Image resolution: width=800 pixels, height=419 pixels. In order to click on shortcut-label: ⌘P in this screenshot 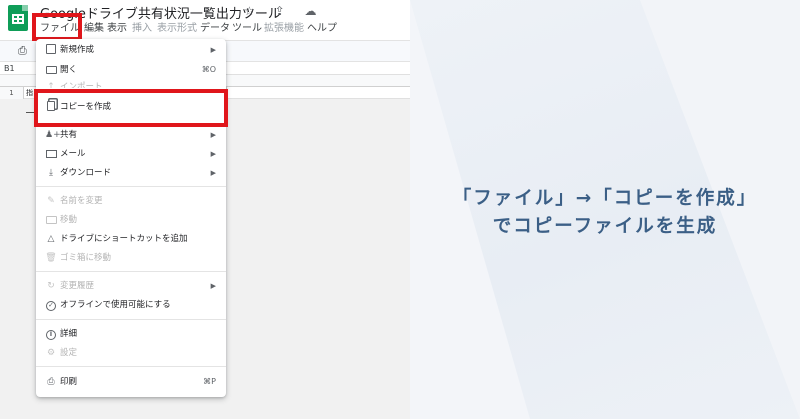, I will do `click(209, 381)`.